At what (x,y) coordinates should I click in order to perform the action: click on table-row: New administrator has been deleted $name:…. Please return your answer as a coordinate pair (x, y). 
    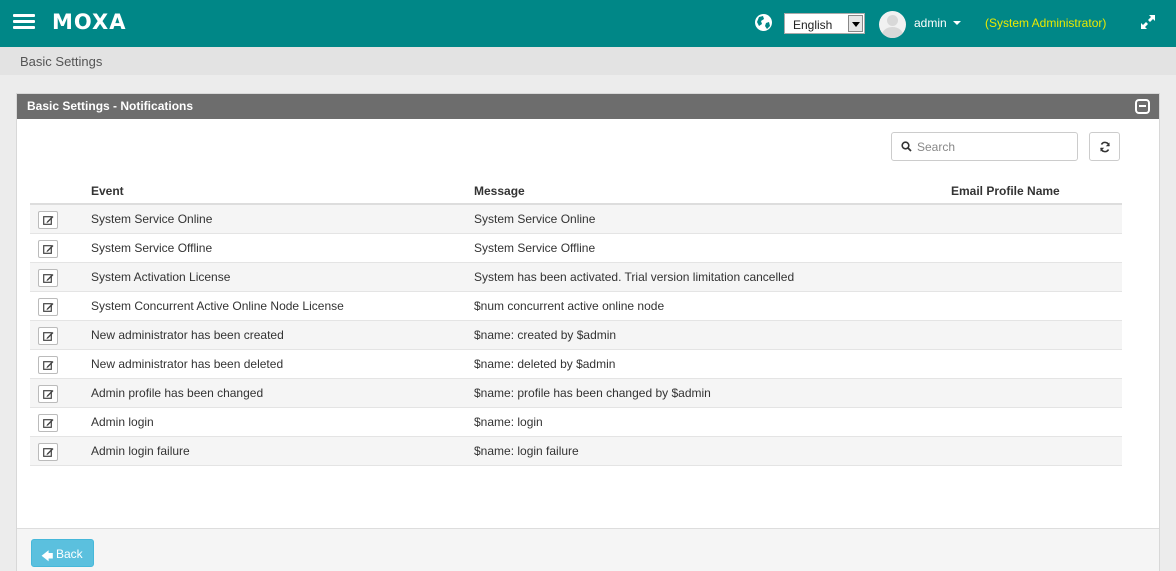
    Looking at the image, I should click on (576, 364).